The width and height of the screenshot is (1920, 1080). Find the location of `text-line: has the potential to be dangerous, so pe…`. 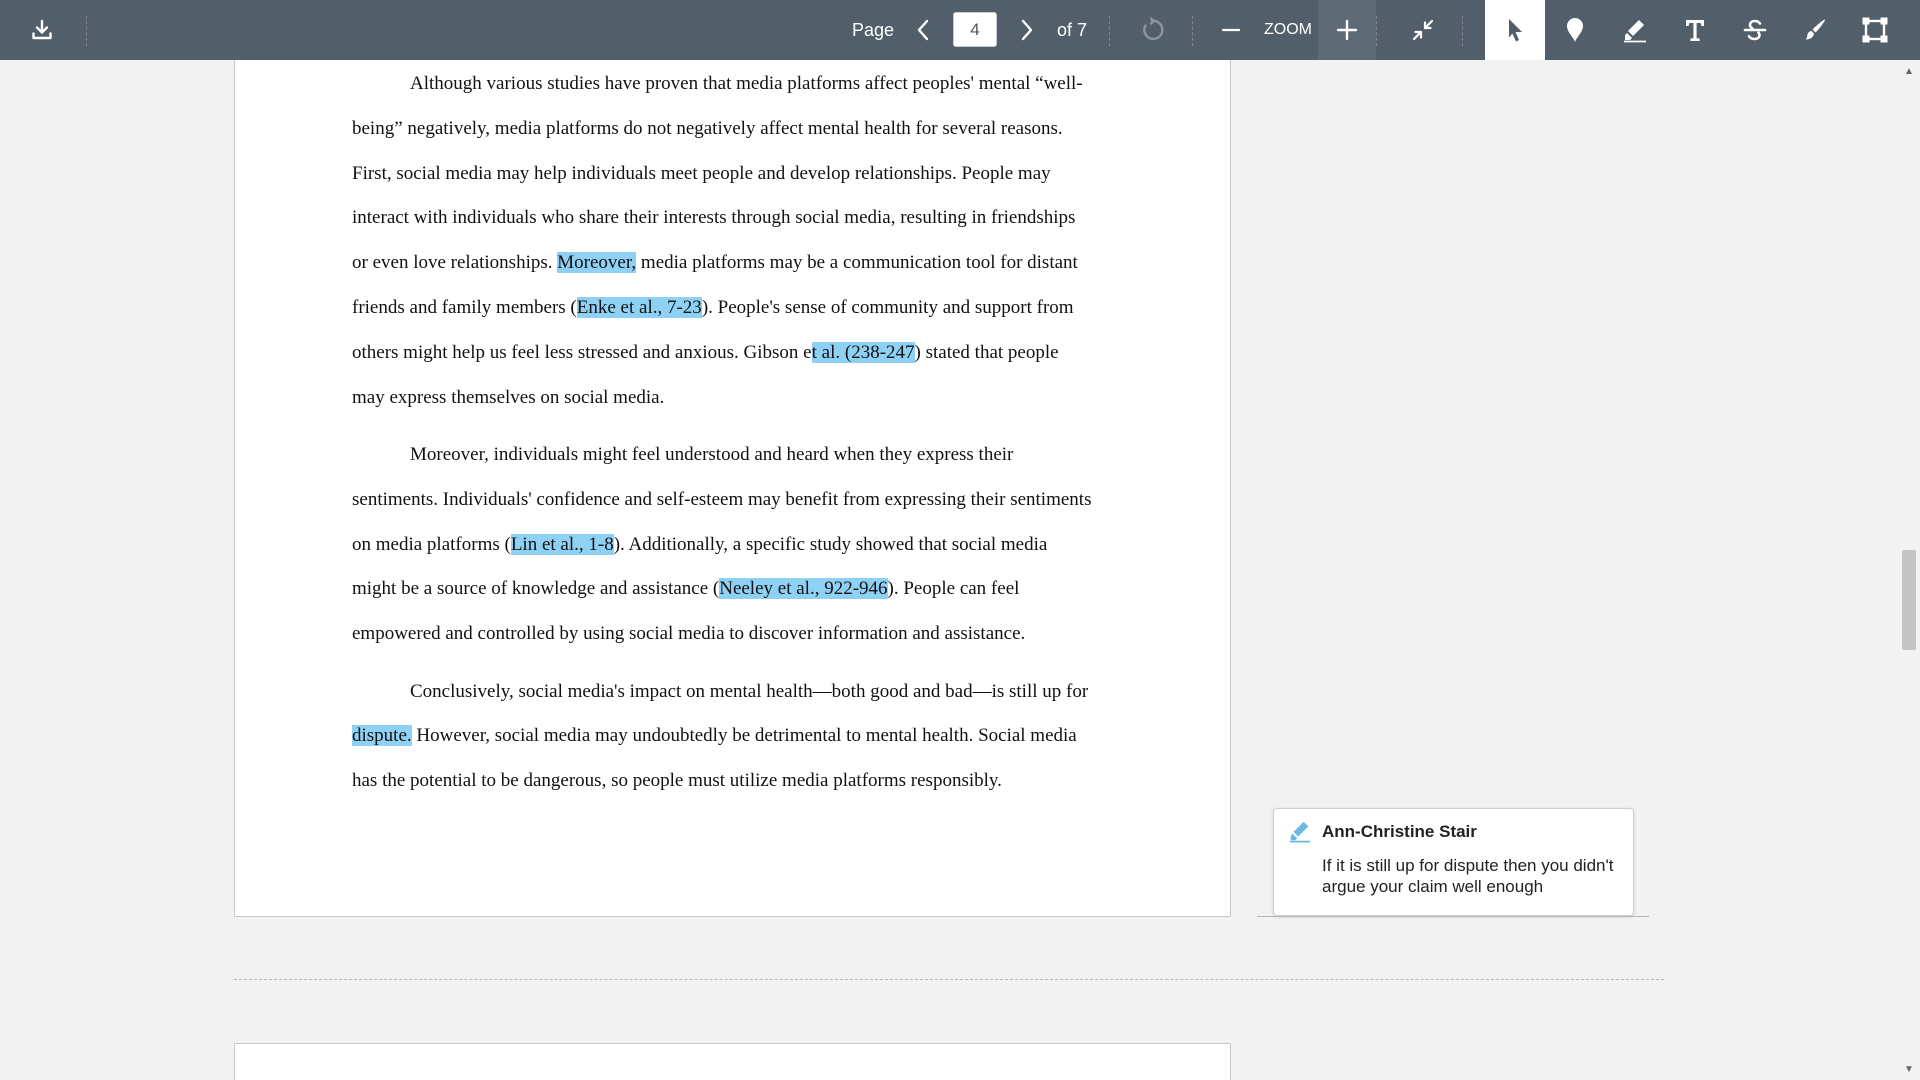

text-line: has the potential to be dangerous, so pe… is located at coordinates (737, 781).